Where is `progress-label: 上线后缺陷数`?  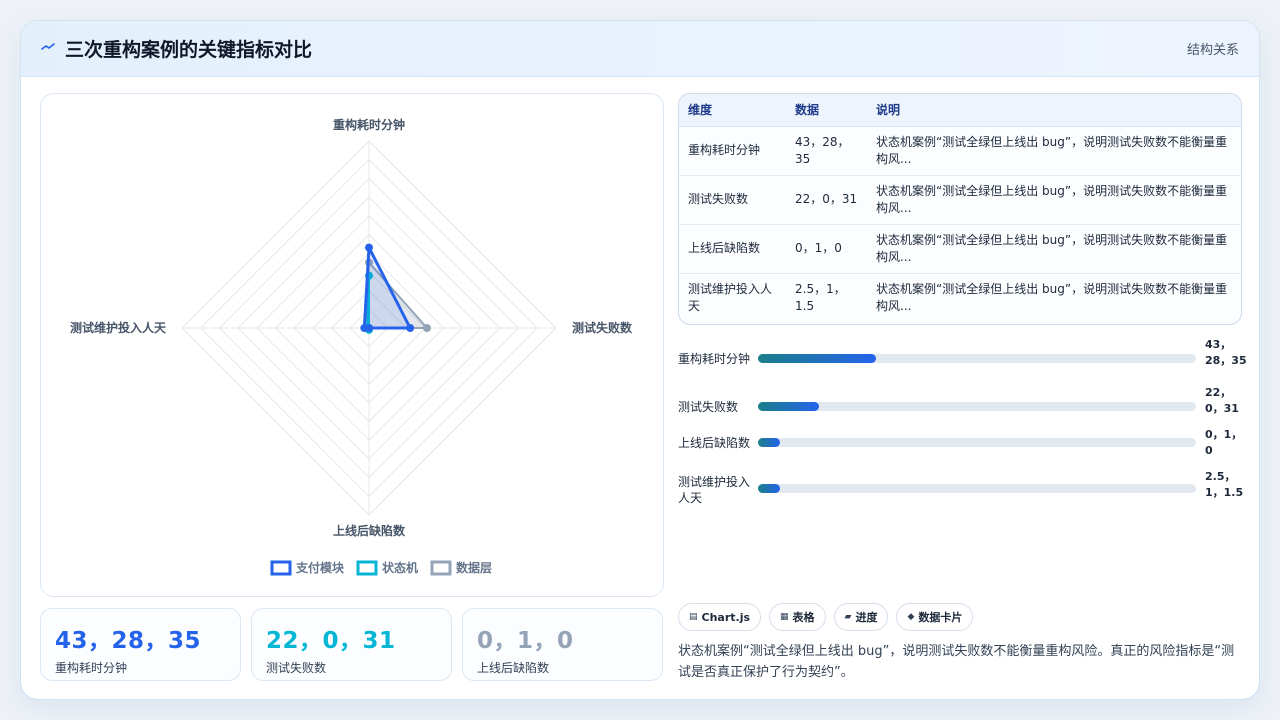
progress-label: 上线后缺陷数 is located at coordinates (714, 443).